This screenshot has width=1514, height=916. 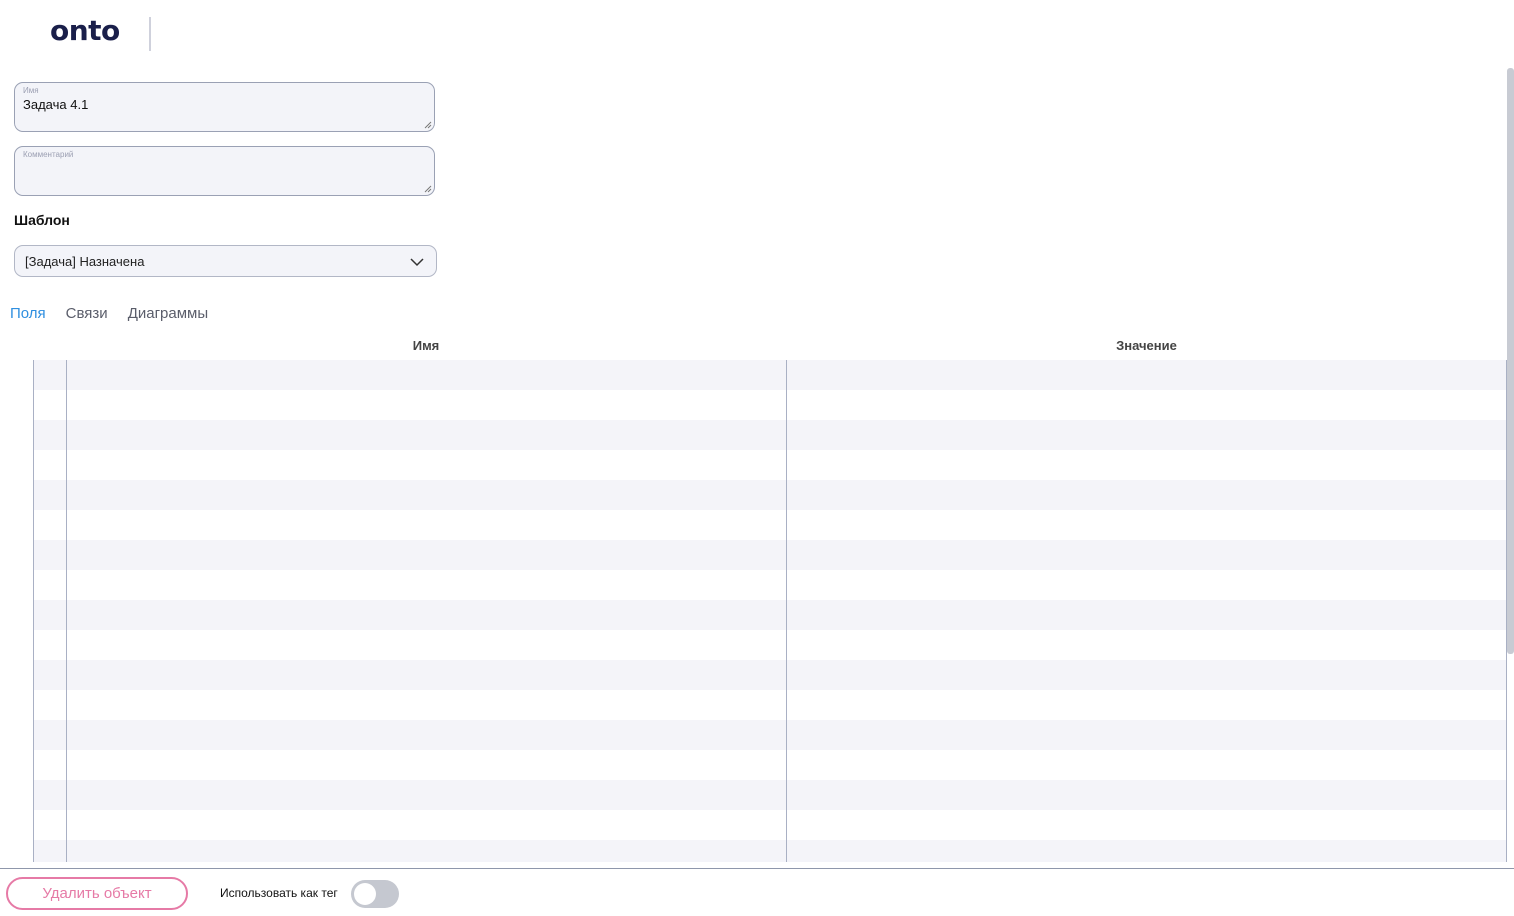 I want to click on tab-fields: Поля, so click(x=28, y=313).